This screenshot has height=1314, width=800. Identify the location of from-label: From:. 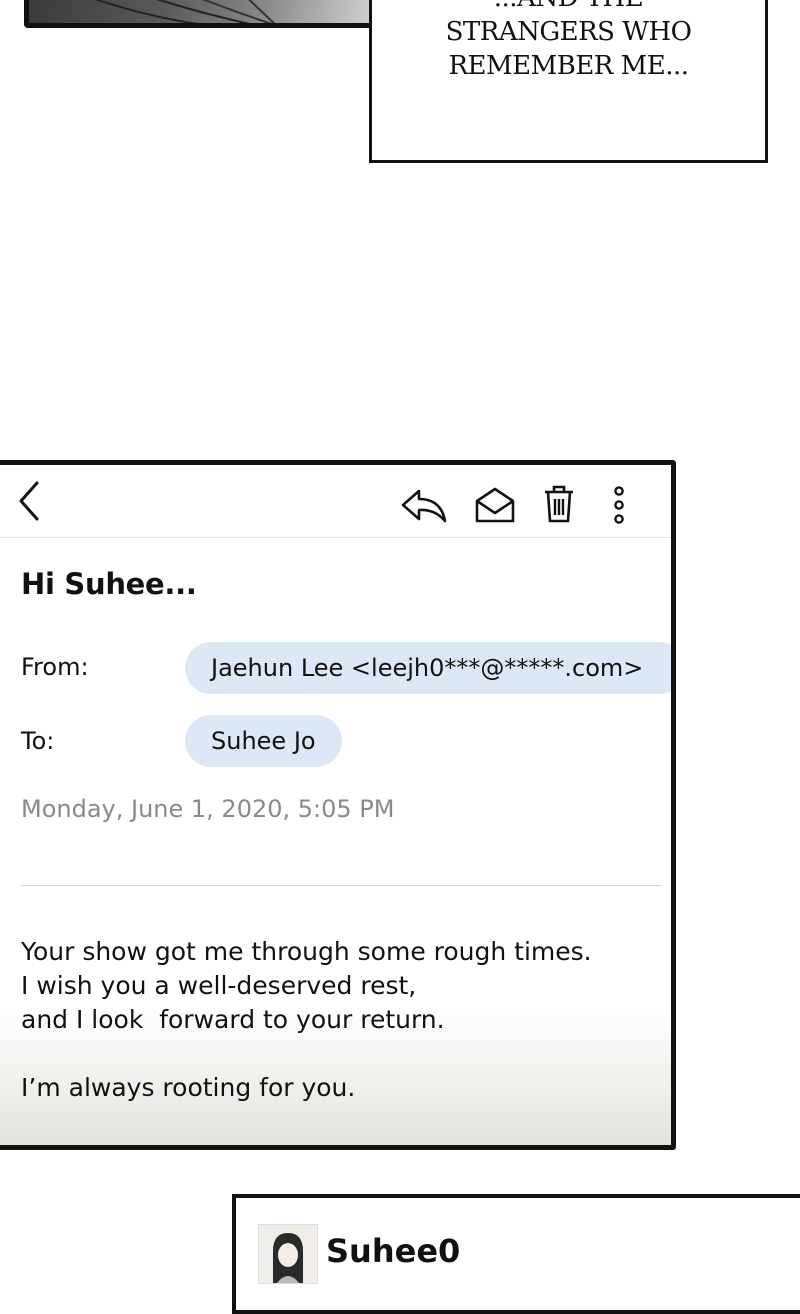
(55, 667).